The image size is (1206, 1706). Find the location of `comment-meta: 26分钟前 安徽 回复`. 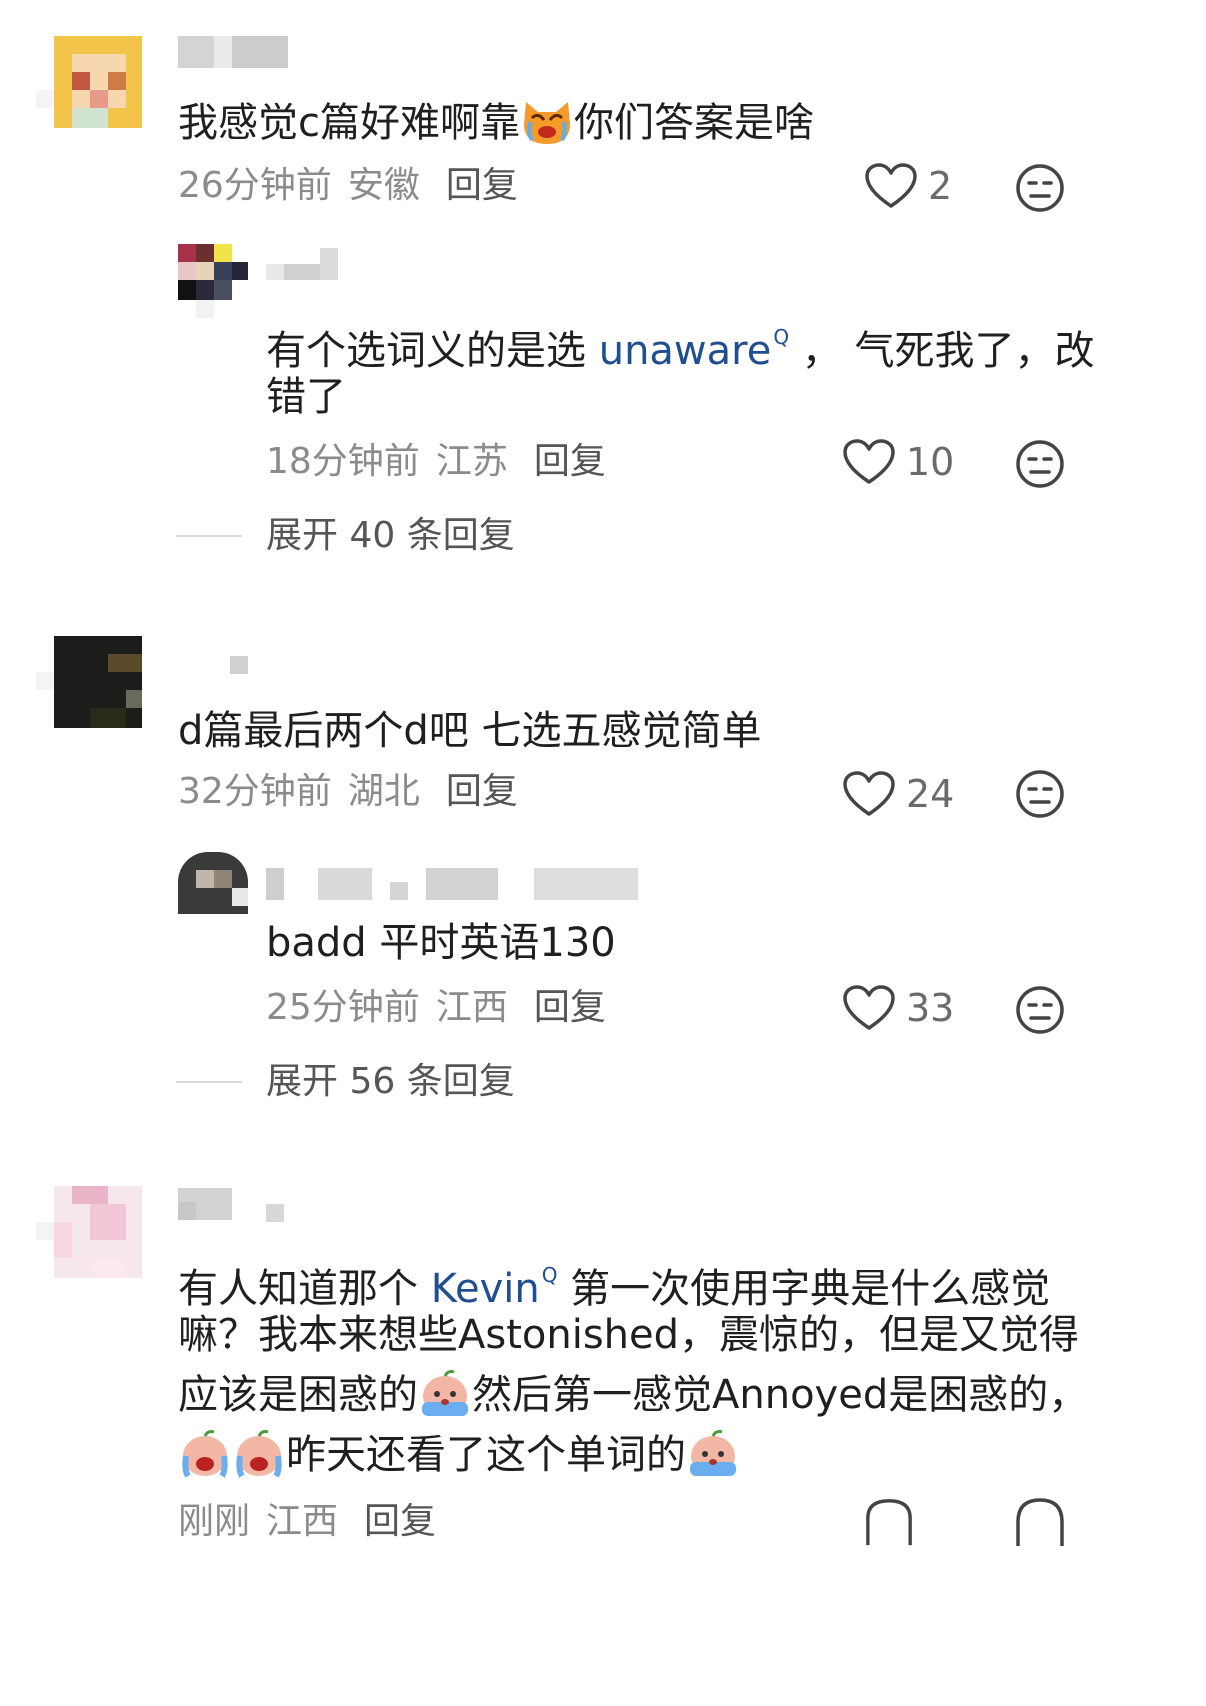

comment-meta: 26分钟前 安徽 回复 is located at coordinates (348, 186).